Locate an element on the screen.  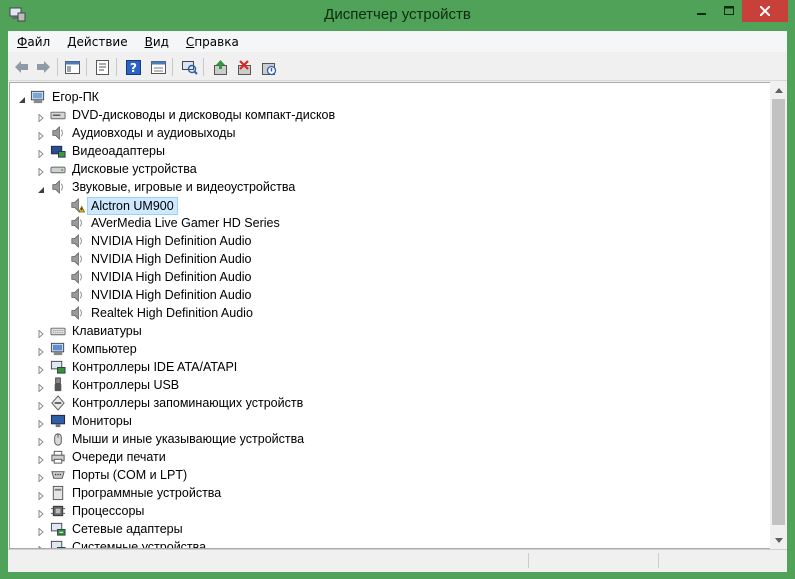
scroll-up-button is located at coordinates (778, 90).